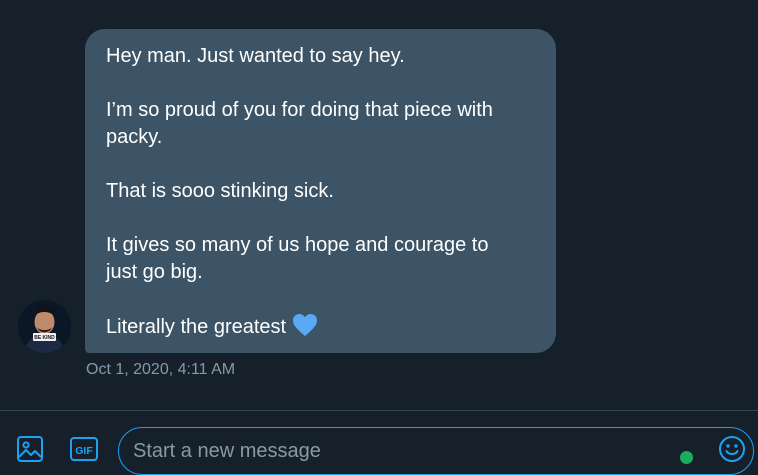 This screenshot has height=475, width=758. What do you see at coordinates (255, 56) in the screenshot?
I see `message-line: Hey man. Just wanted to say hey.` at bounding box center [255, 56].